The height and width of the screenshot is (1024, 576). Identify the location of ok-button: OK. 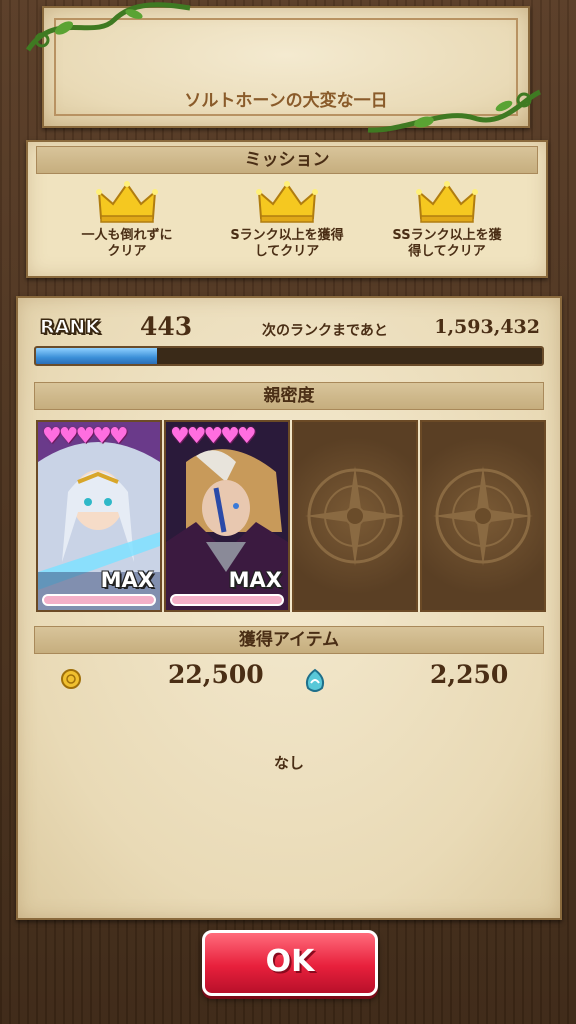
(290, 963).